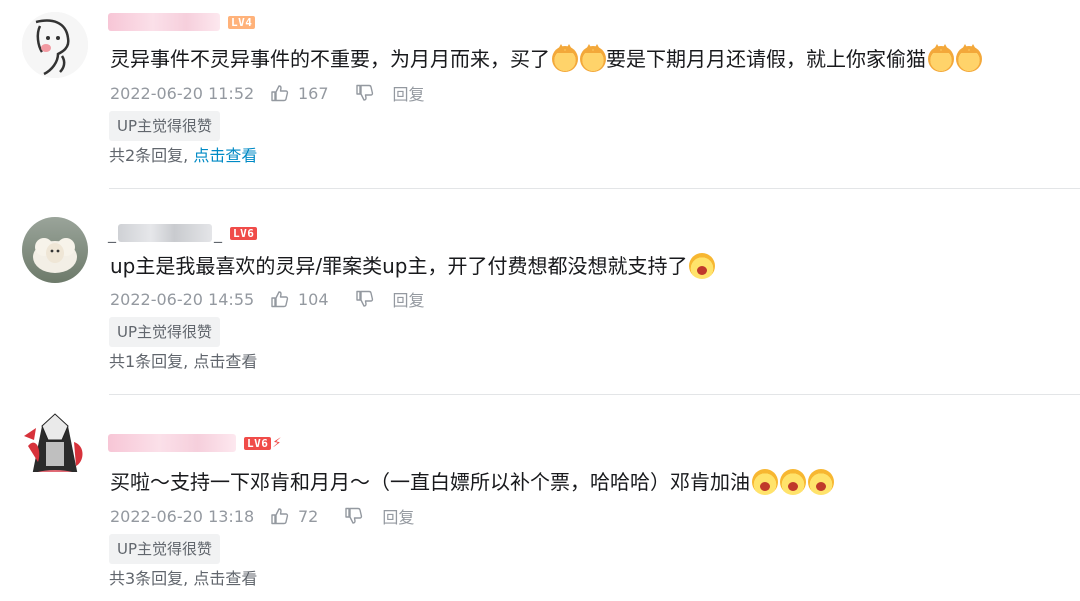  I want to click on comment-text-part-2: 要是下期月月还请假，就上你家偷猫, so click(766, 59).